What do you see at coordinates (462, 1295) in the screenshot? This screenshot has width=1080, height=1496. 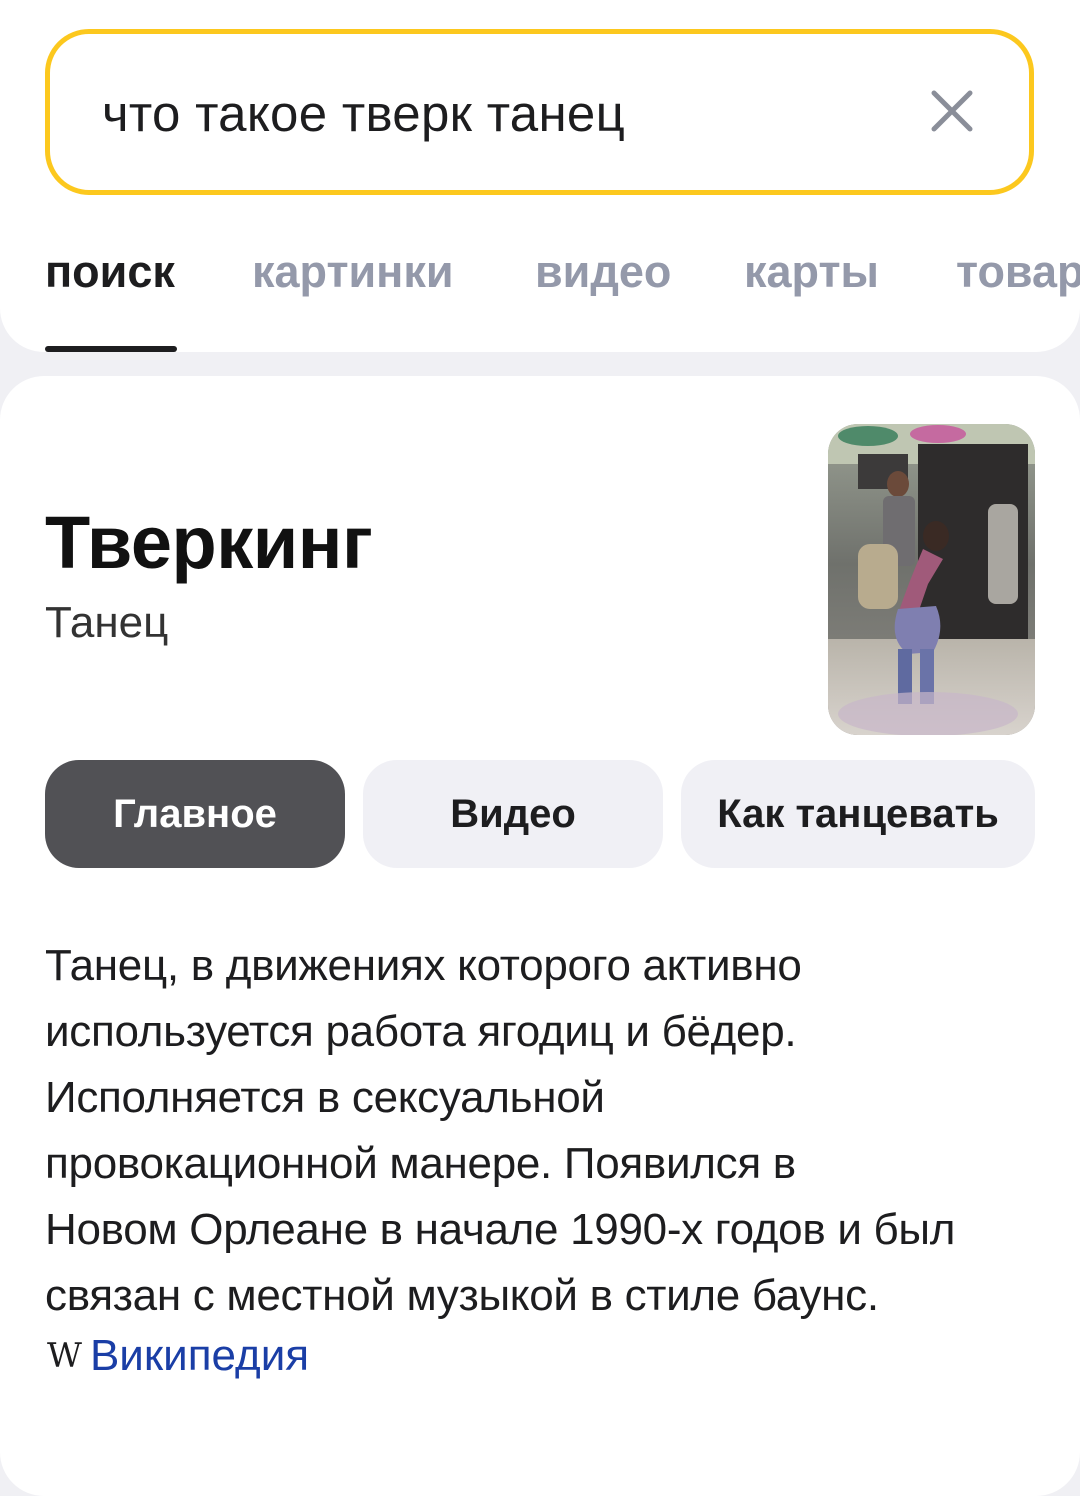 I see `description-line: связан с местной музыкой в стиле баунс.` at bounding box center [462, 1295].